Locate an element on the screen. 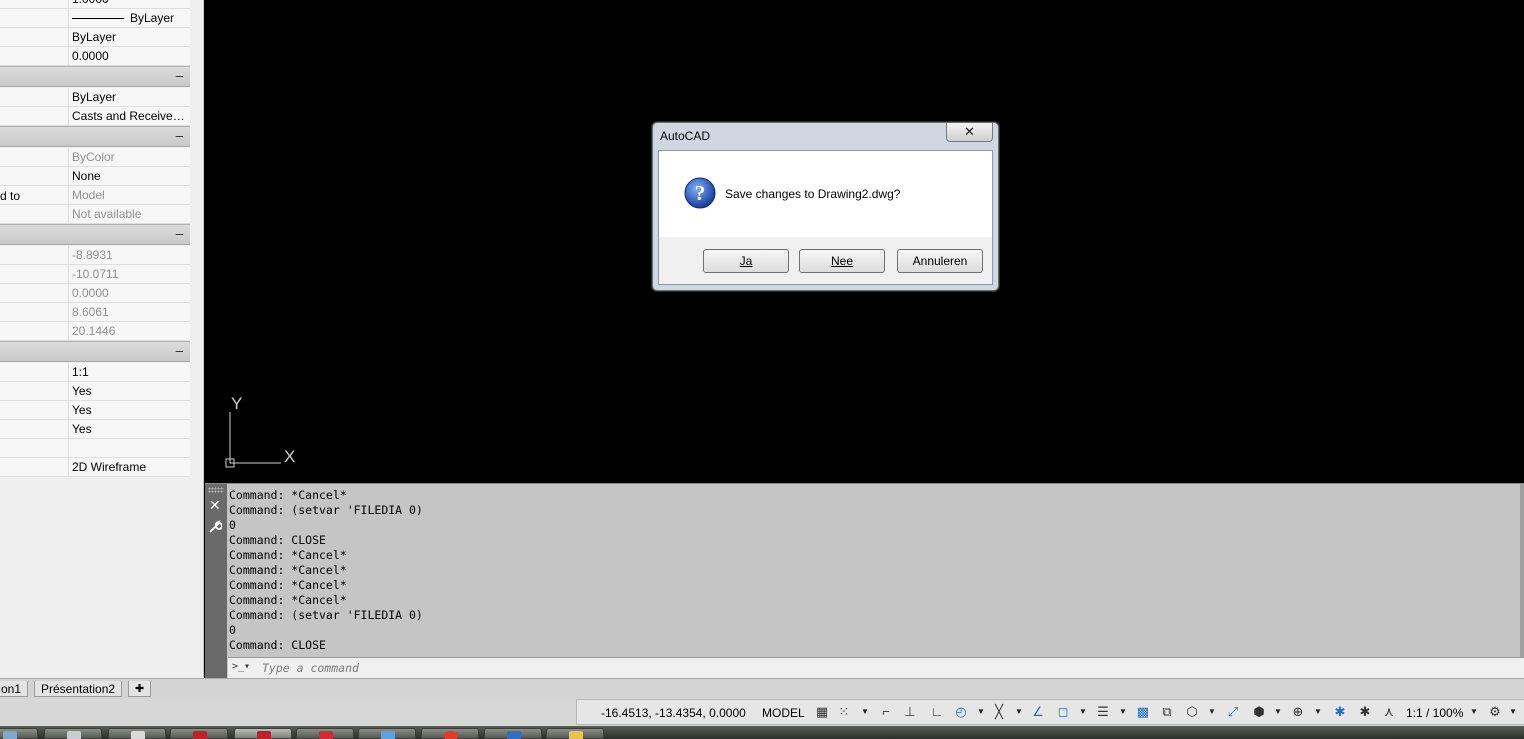  property-row: -8.8931 is located at coordinates (95, 255).